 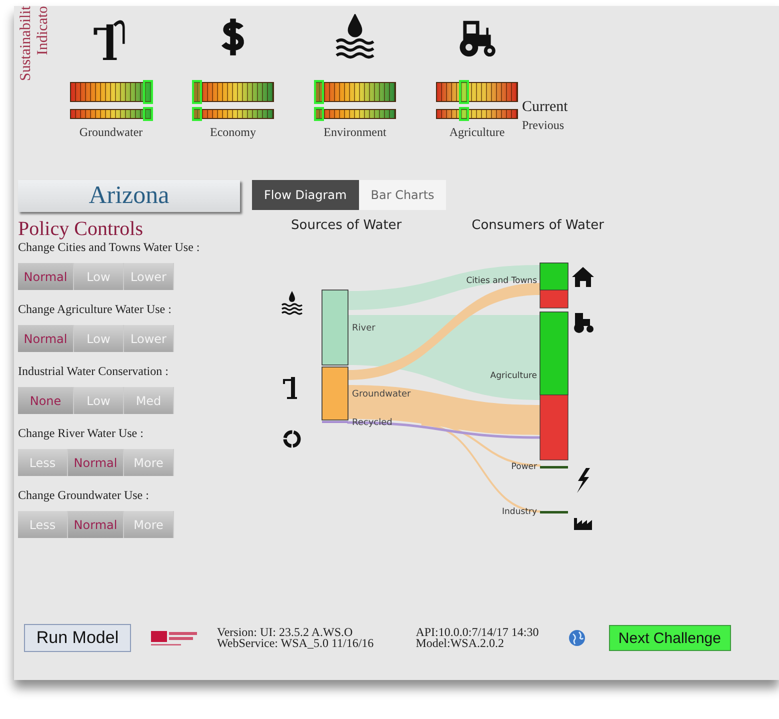 I want to click on house-icon, so click(x=583, y=277).